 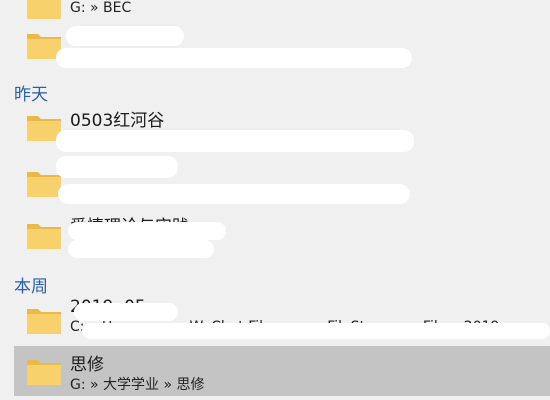 What do you see at coordinates (282, 371) in the screenshot?
I see `recent-folder-item-selected: 思修 G: » 大学学业 » 思修` at bounding box center [282, 371].